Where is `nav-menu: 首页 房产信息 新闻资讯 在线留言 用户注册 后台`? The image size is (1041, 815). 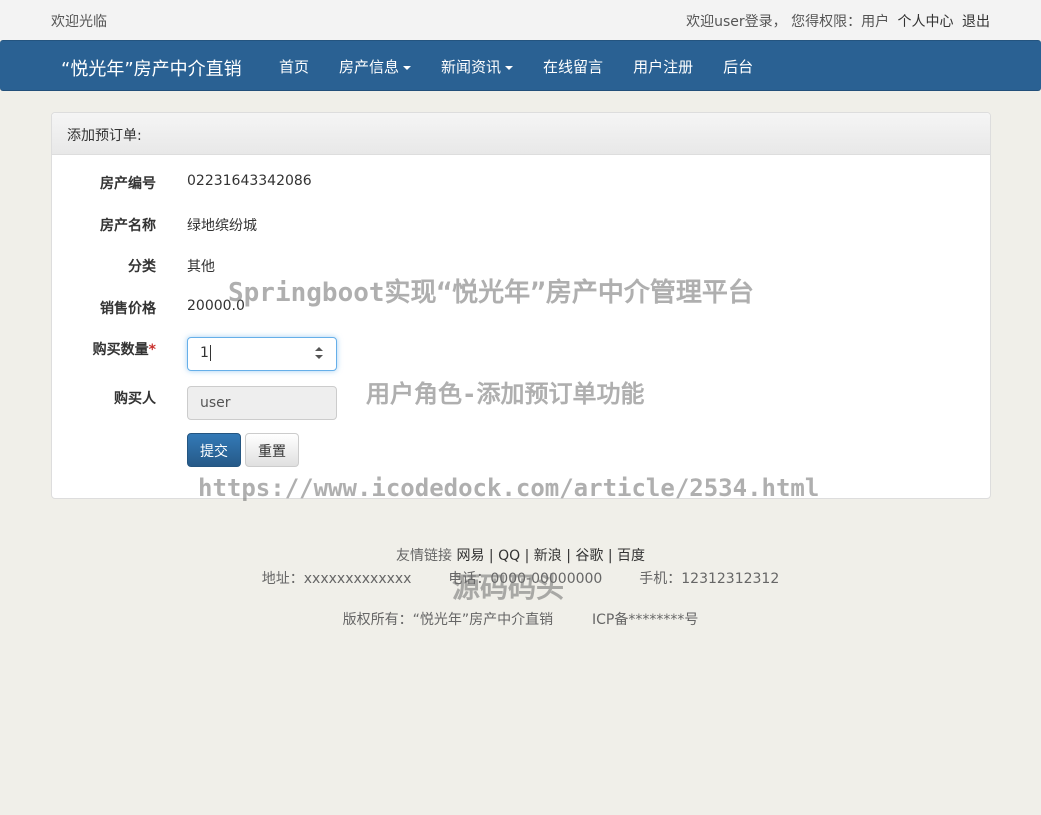 nav-menu: 首页 房产信息 新闻资讯 在线留言 用户注册 后台 is located at coordinates (516, 66).